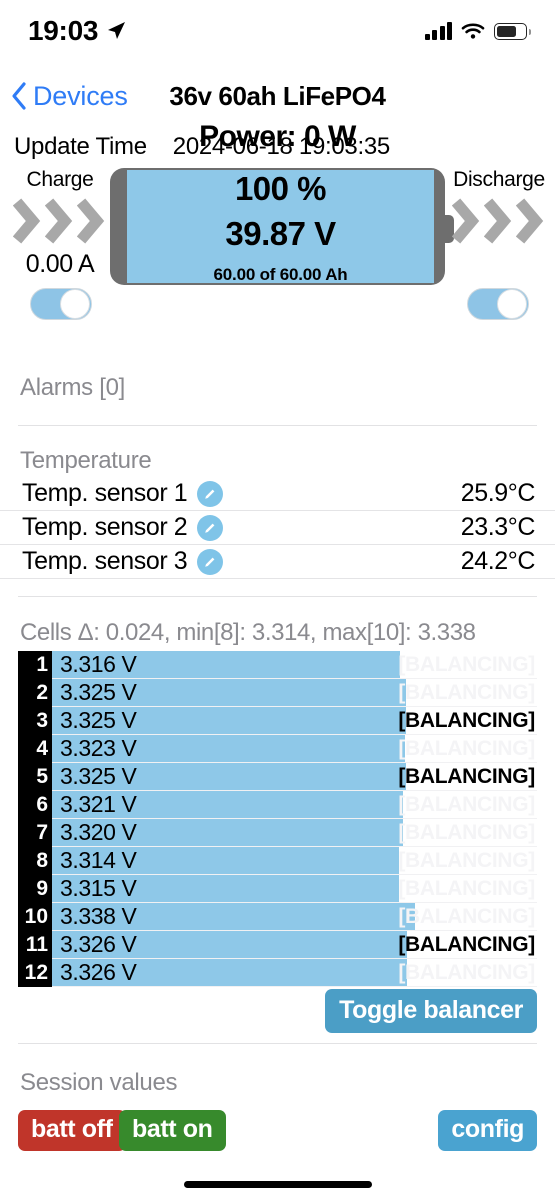  Describe the element at coordinates (512, 31) in the screenshot. I see `battery-icon` at that location.